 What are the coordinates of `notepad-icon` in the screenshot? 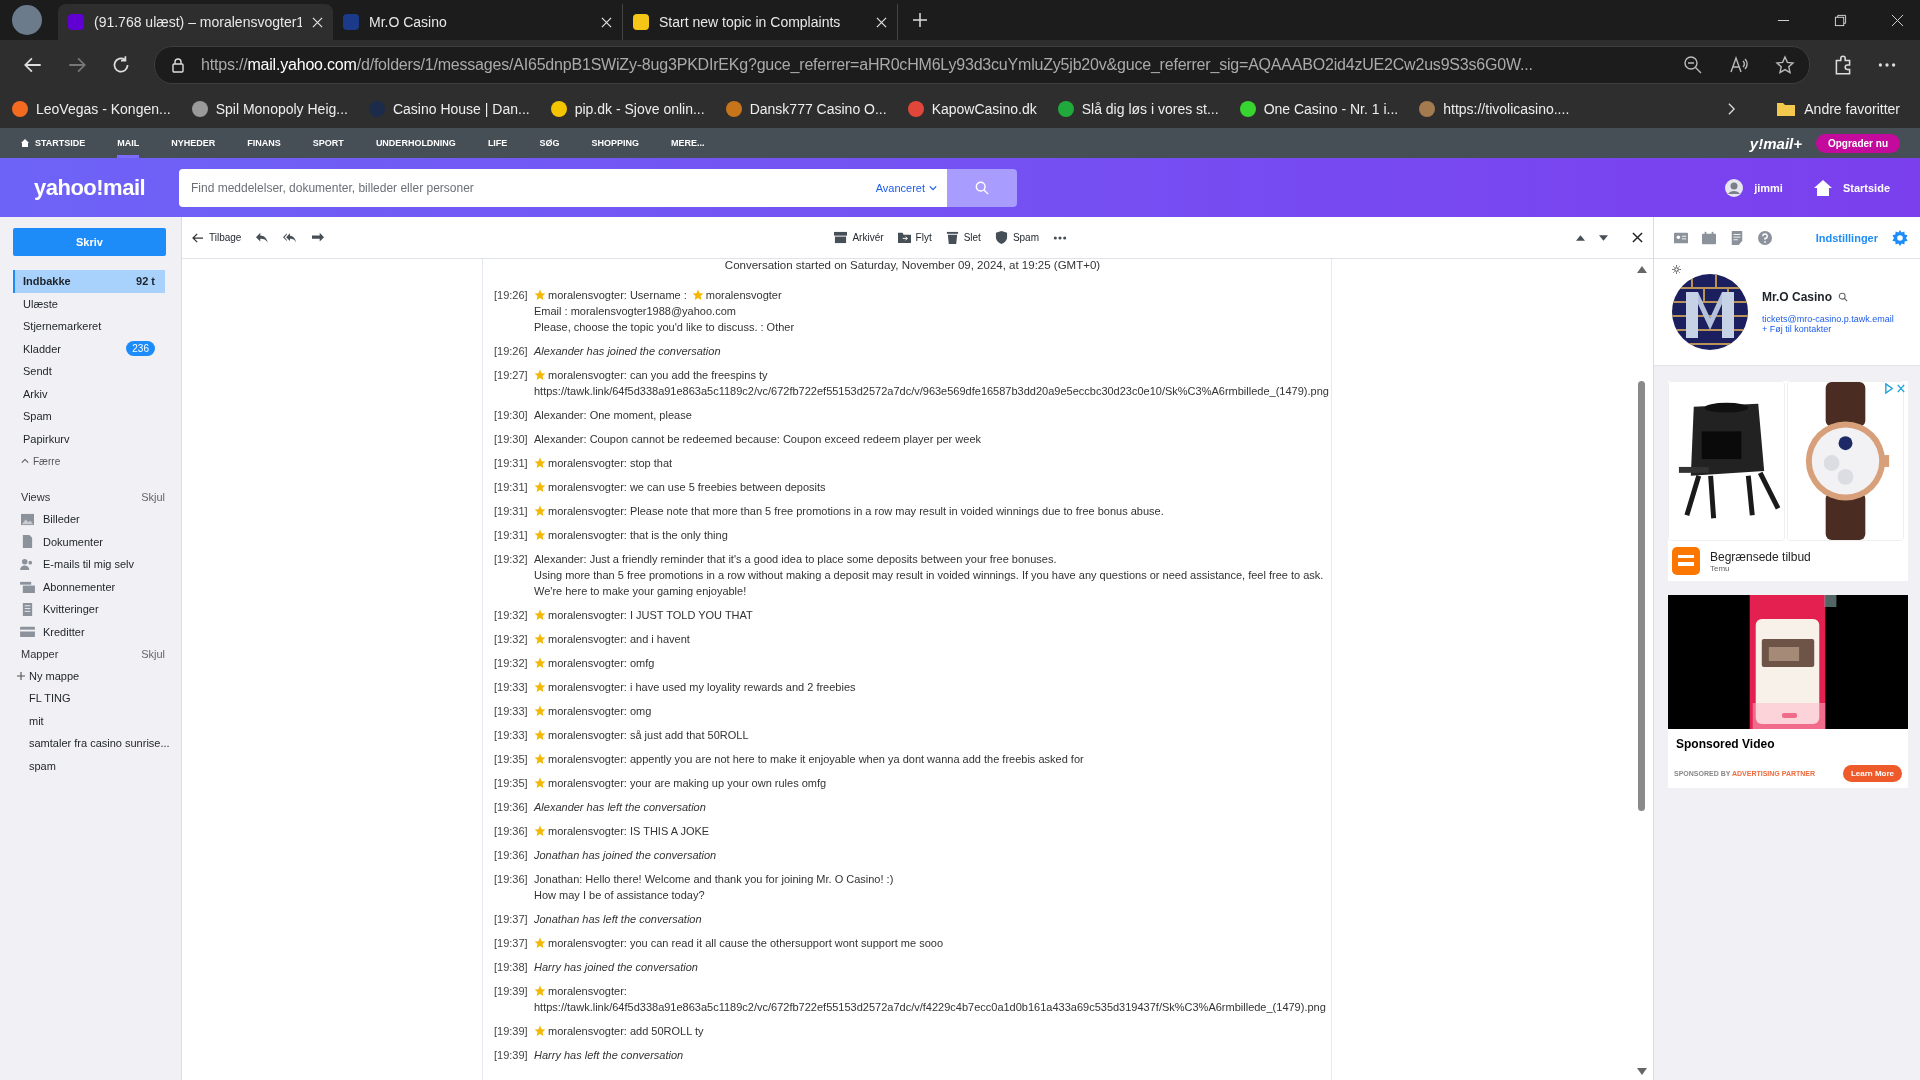 It's located at (1737, 237).